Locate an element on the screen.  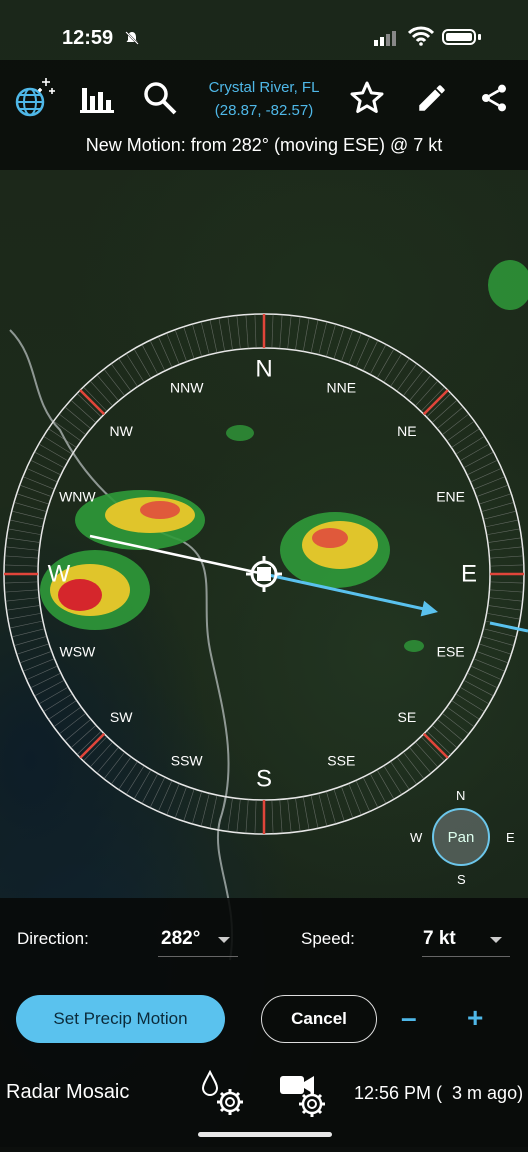
bar-chart-icon is located at coordinates (98, 98).